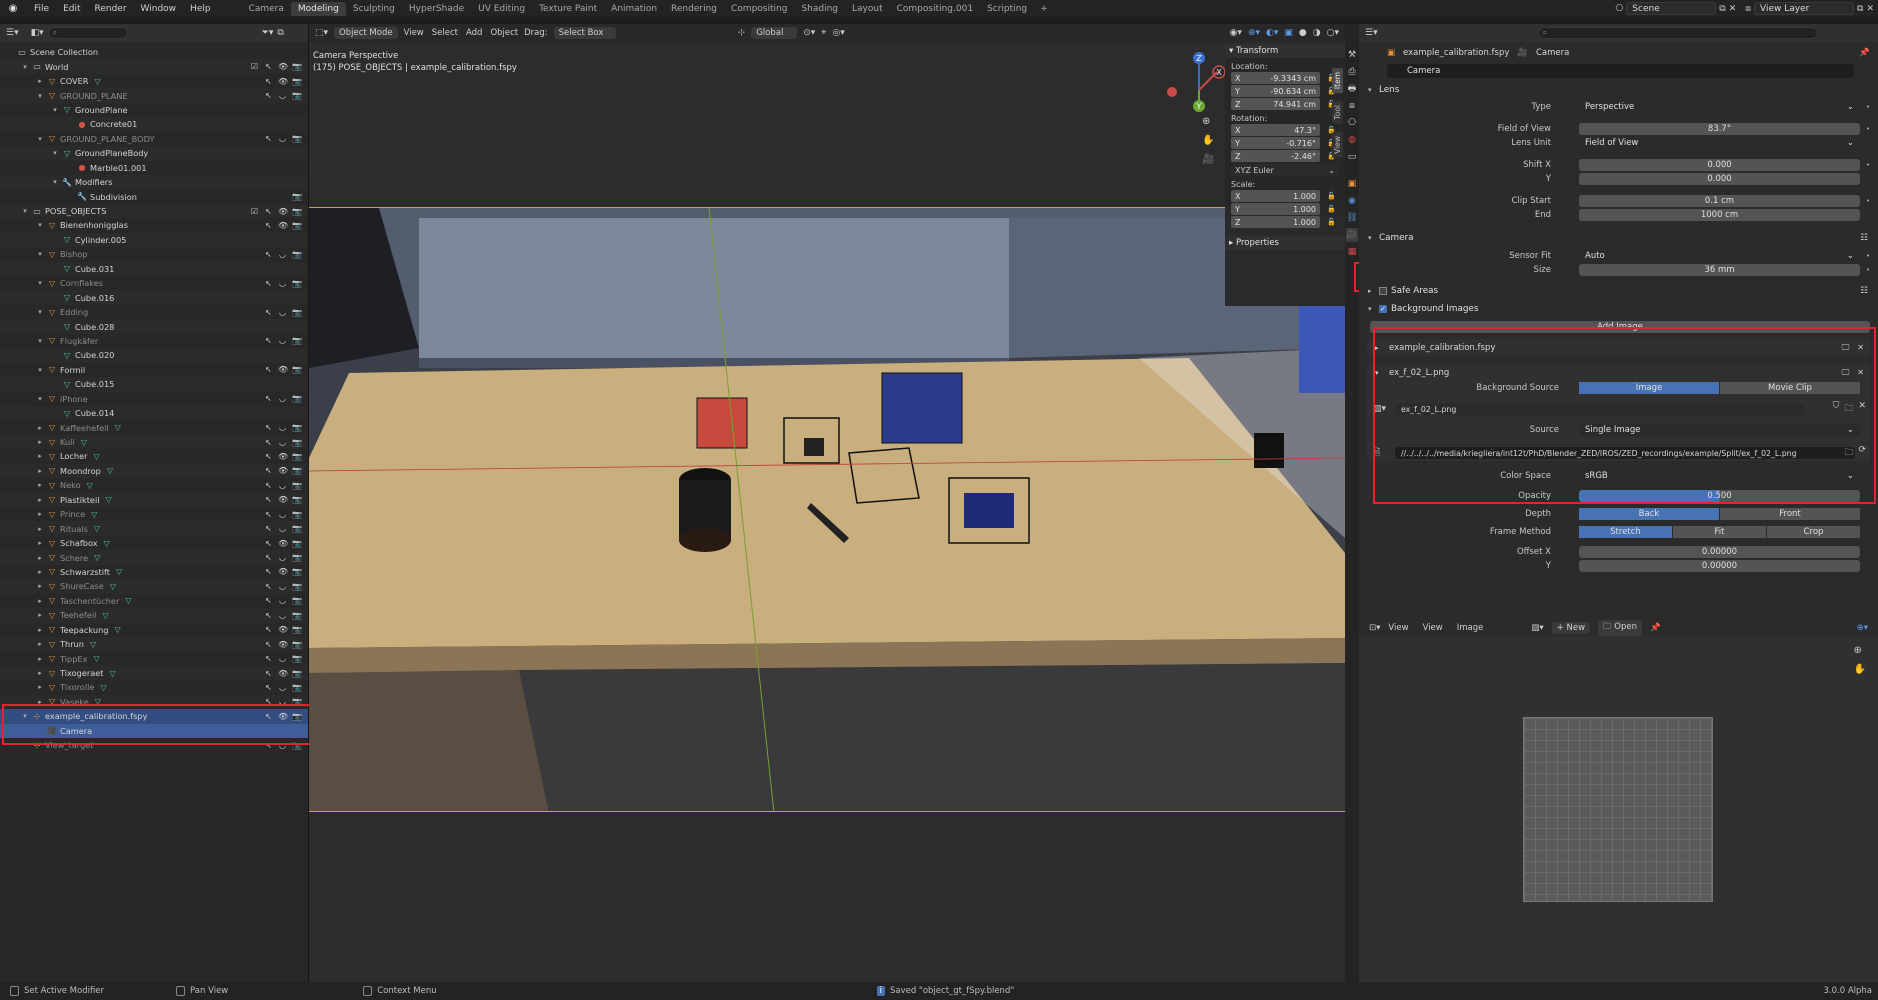 This screenshot has height=1000, width=1878. Describe the element at coordinates (71, 9) in the screenshot. I see `menu-edit: Edit` at that location.